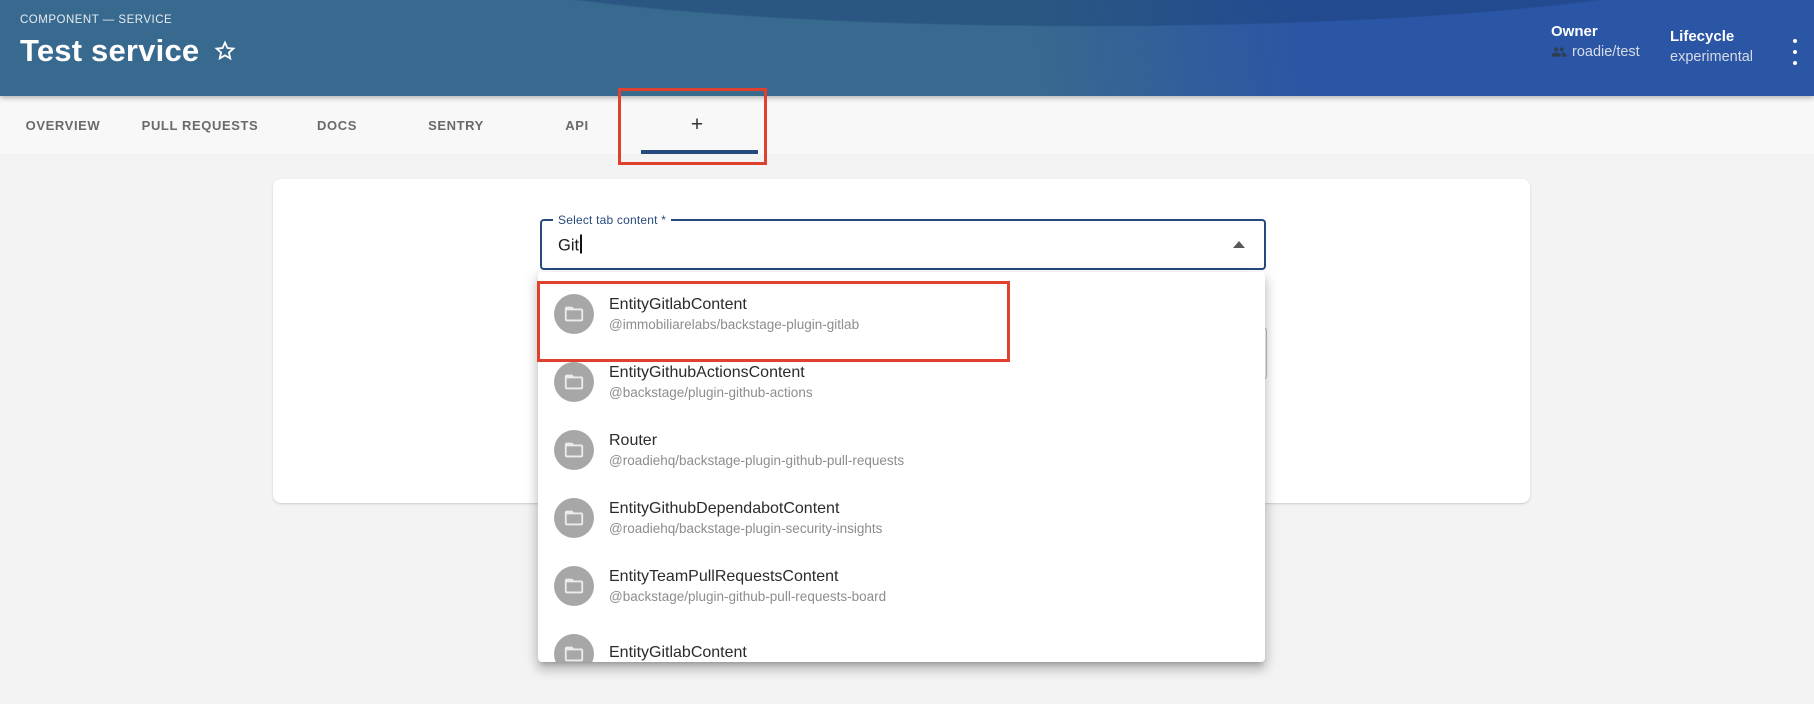 The height and width of the screenshot is (704, 1814). I want to click on active-tab-indicator, so click(699, 152).